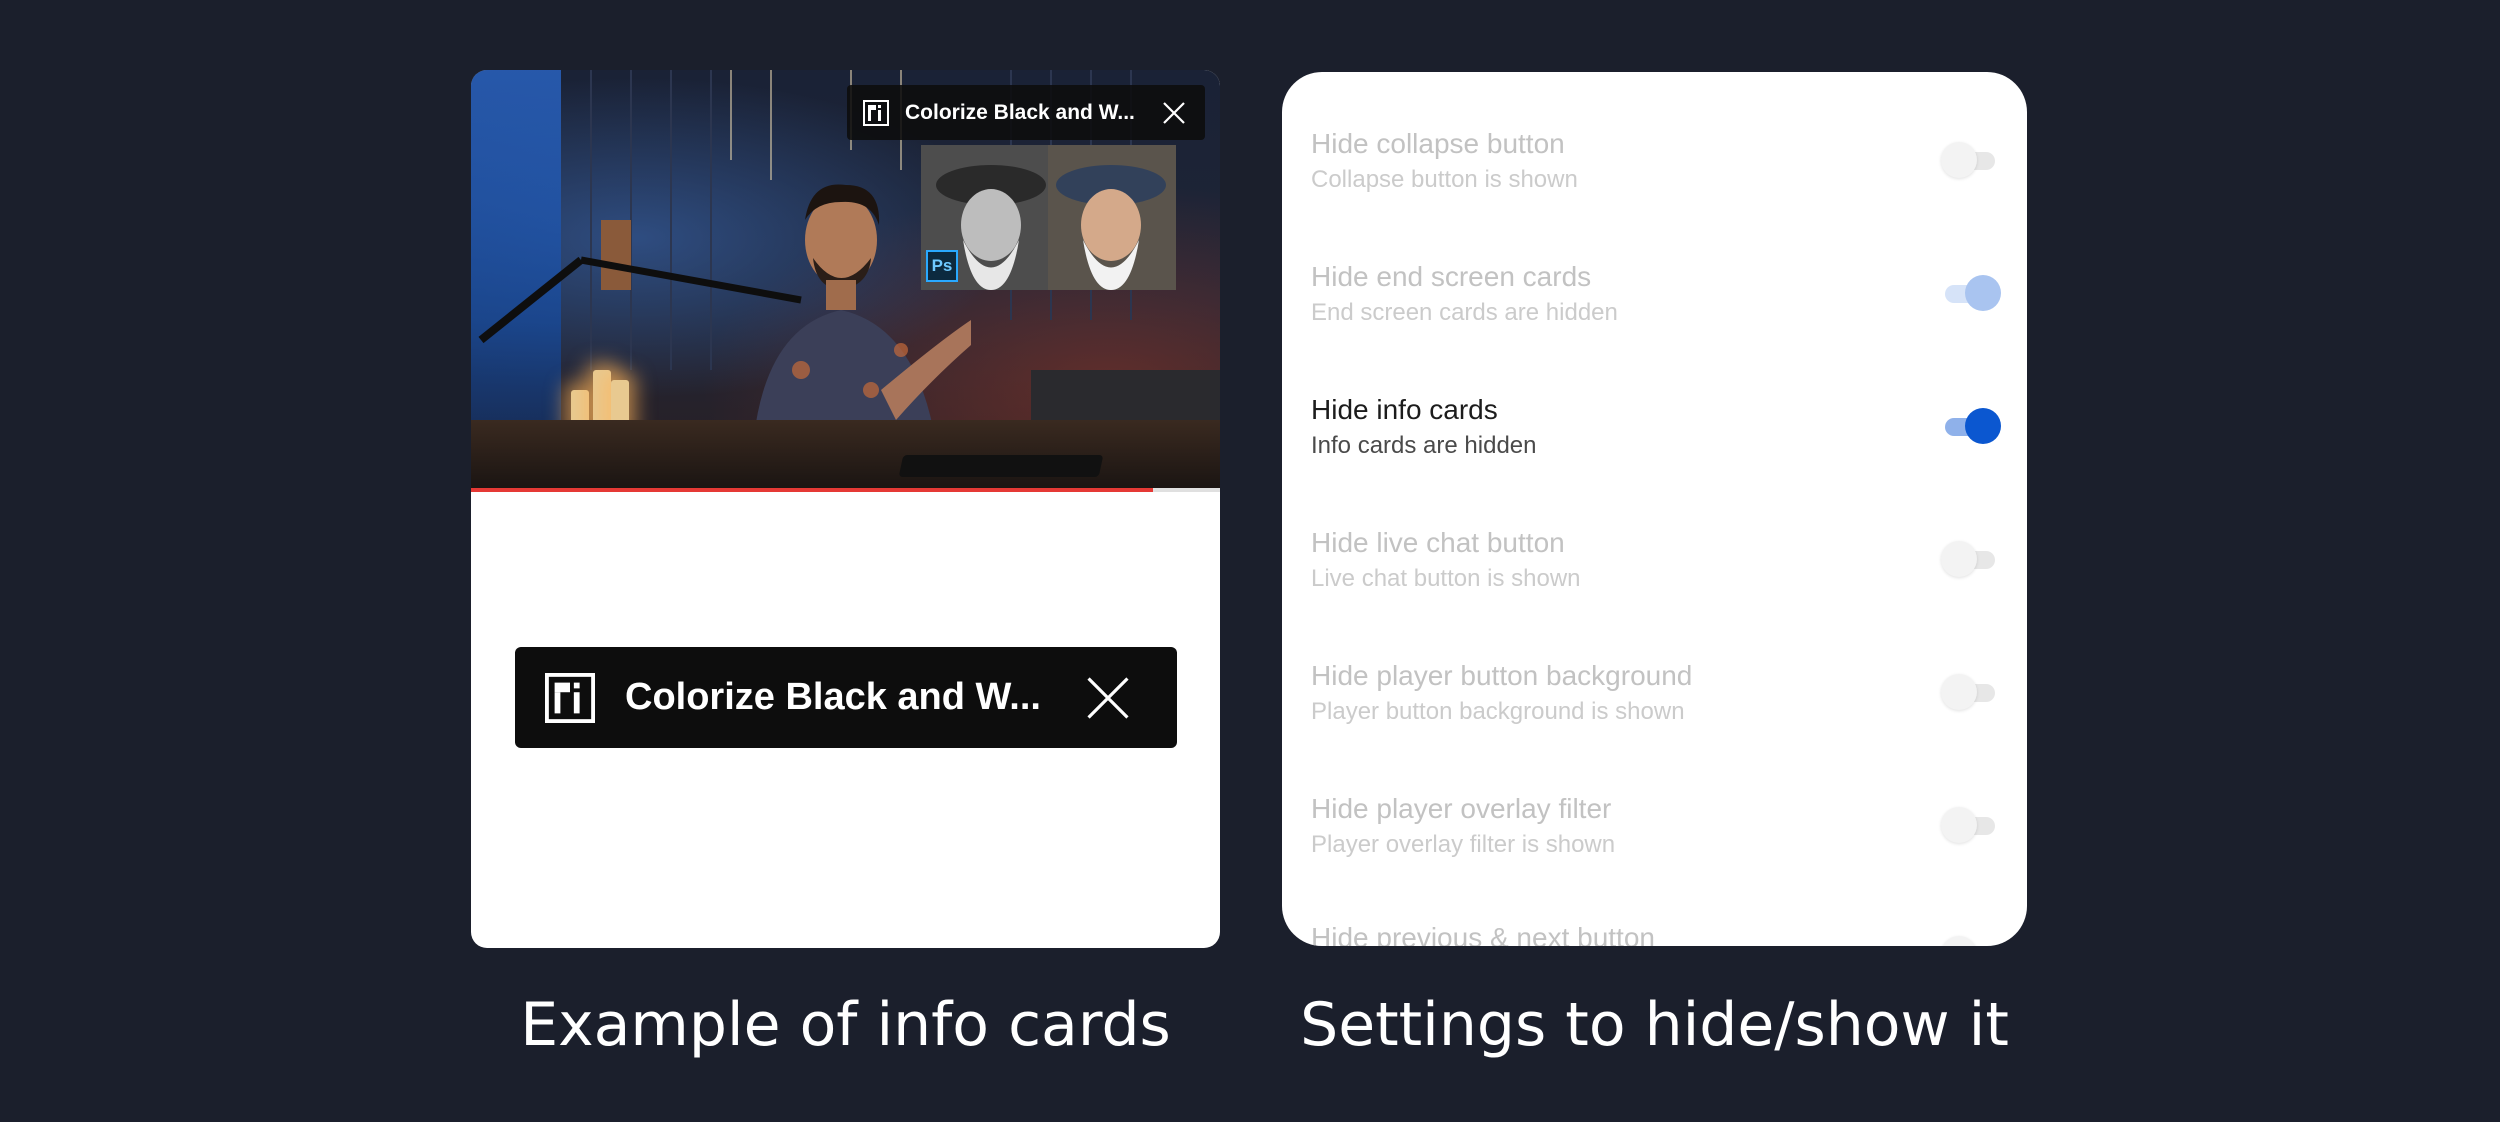 This screenshot has width=2500, height=1122. I want to click on caption-left: Example of info cards, so click(845, 1025).